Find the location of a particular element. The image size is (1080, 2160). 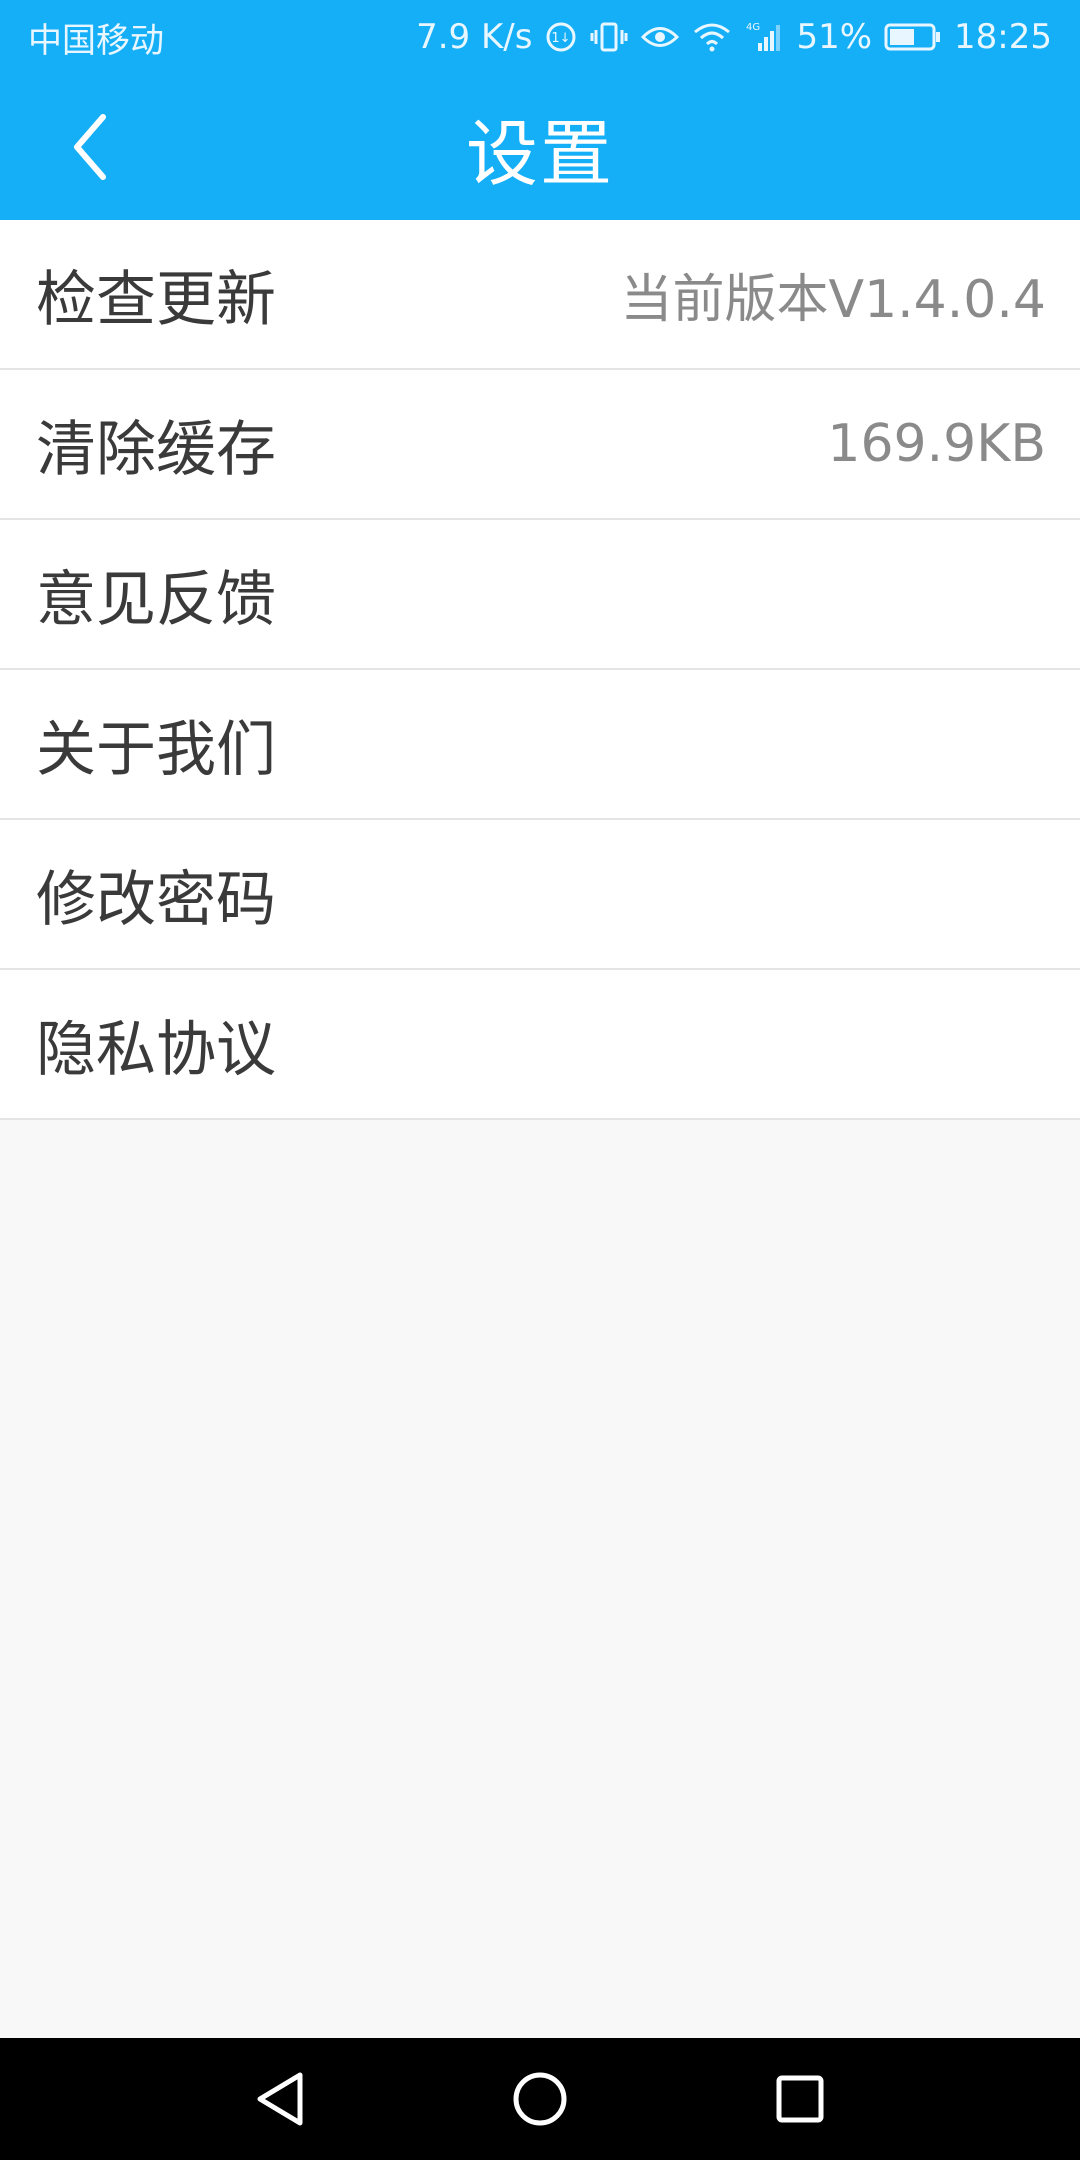

status-bar: 中国移动 7.9 K/s 1↓ 4G 51% 18:25 is located at coordinates (540, 37).